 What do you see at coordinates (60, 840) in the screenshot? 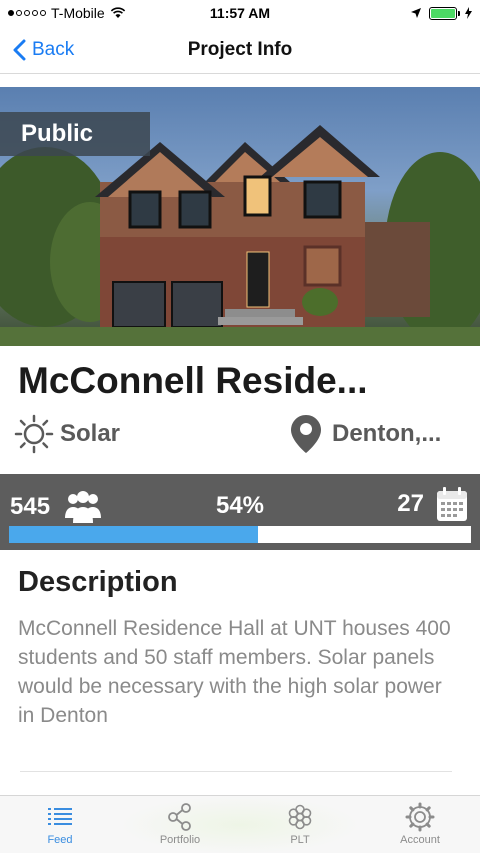
I see `tab-feed-label: Feed` at bounding box center [60, 840].